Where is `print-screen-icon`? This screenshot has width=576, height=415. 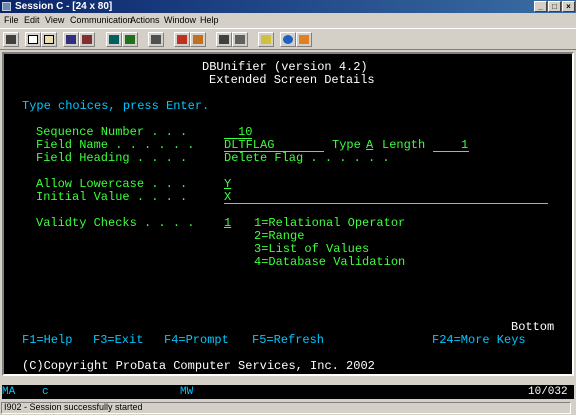
print-screen-icon is located at coordinates (11, 39).